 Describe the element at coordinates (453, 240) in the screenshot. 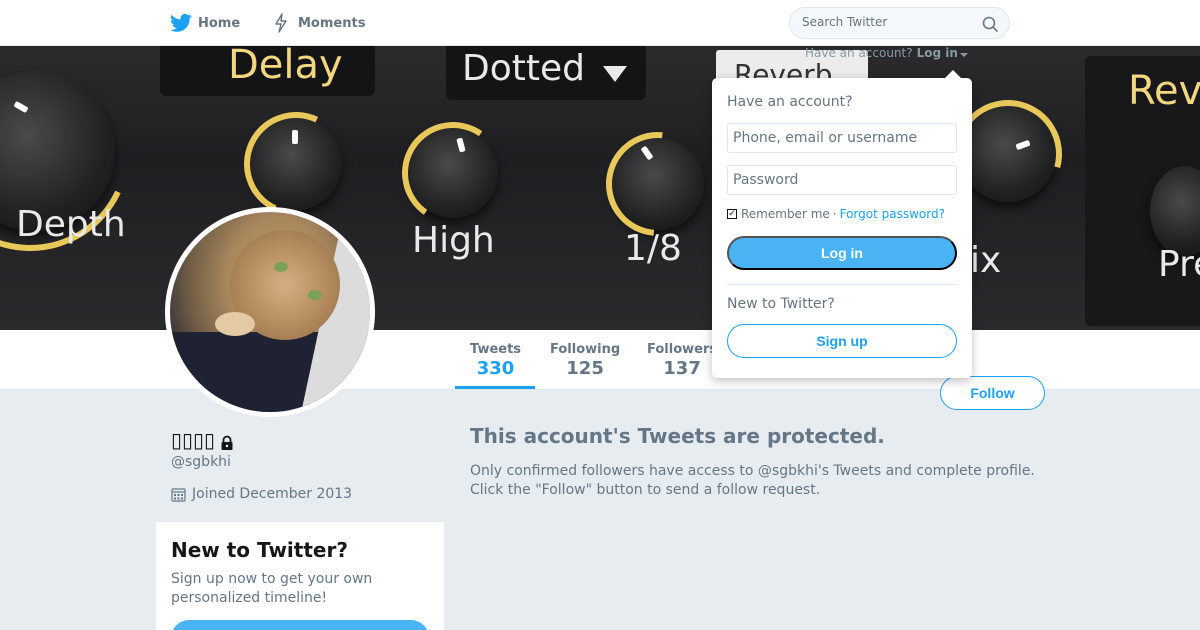

I see `banner-label-high: High` at that location.